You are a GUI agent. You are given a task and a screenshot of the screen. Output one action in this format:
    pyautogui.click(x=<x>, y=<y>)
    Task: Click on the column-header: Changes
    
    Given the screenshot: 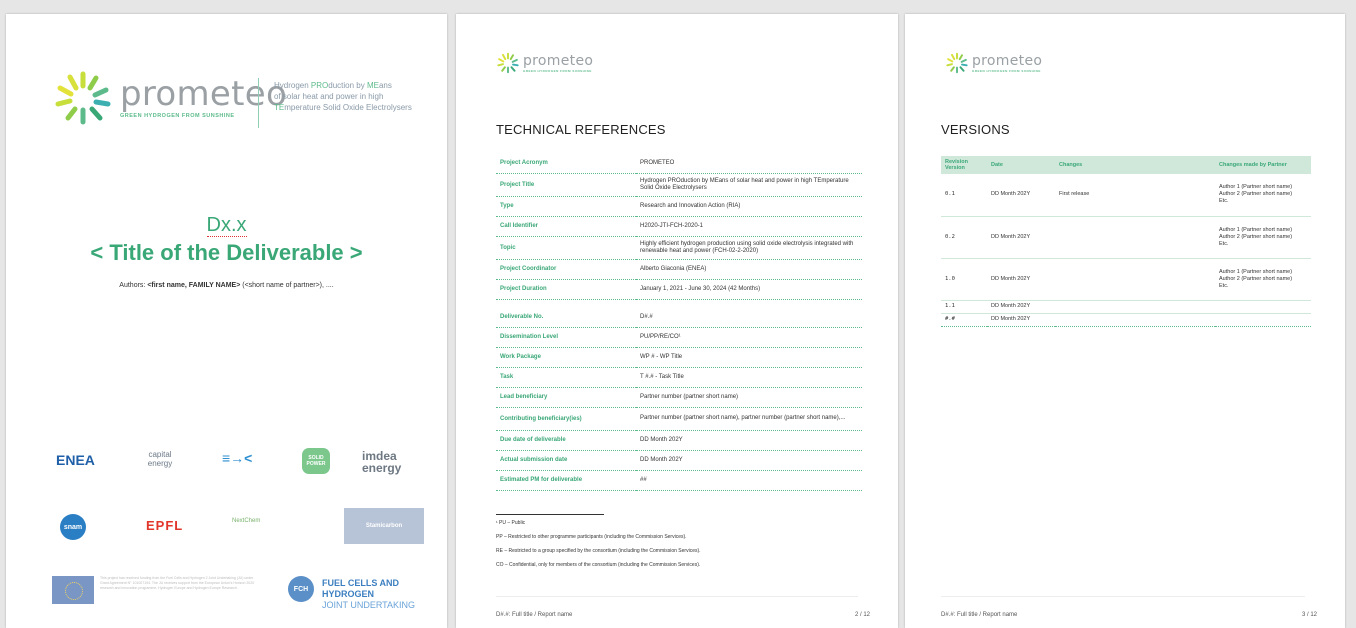 What is the action you would take?
    pyautogui.click(x=1135, y=165)
    